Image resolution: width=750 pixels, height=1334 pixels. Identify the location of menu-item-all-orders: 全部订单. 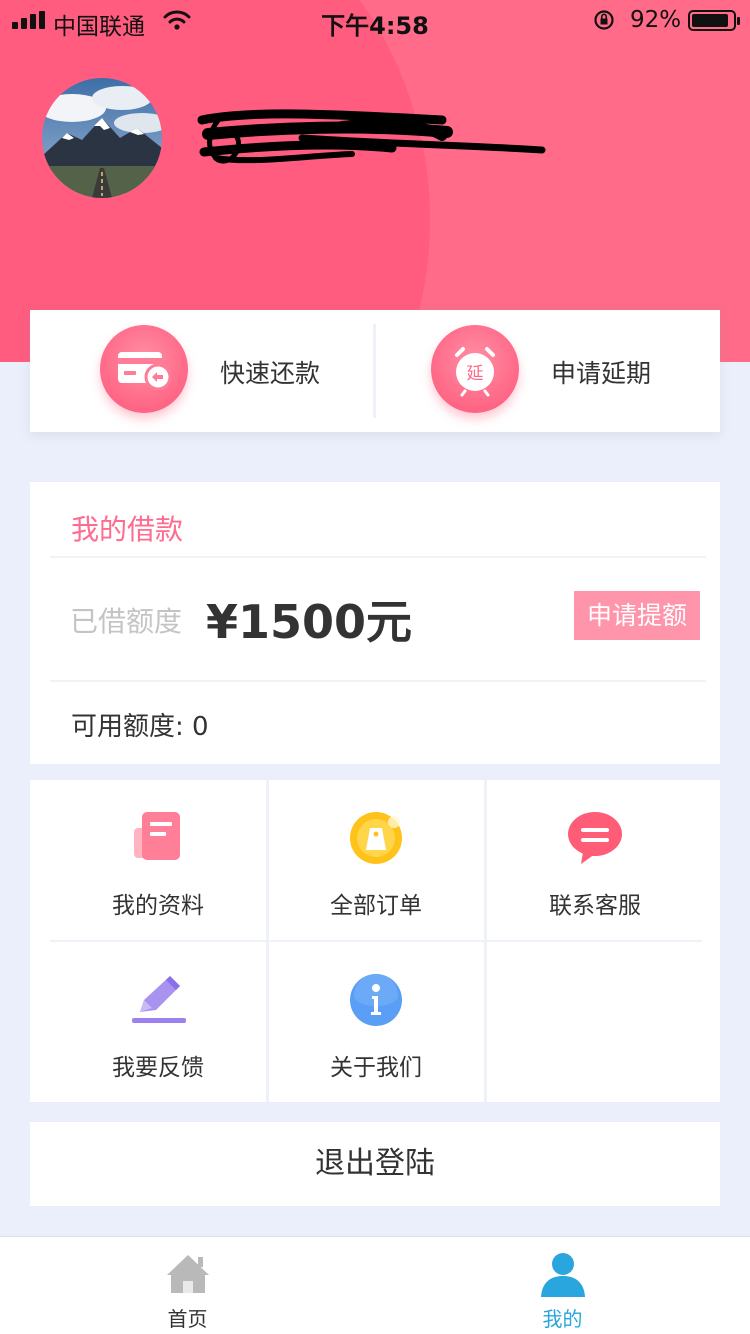
(376, 860).